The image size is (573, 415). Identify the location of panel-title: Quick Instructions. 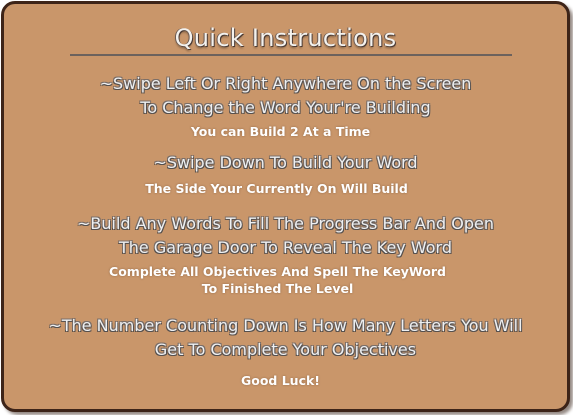
(285, 38).